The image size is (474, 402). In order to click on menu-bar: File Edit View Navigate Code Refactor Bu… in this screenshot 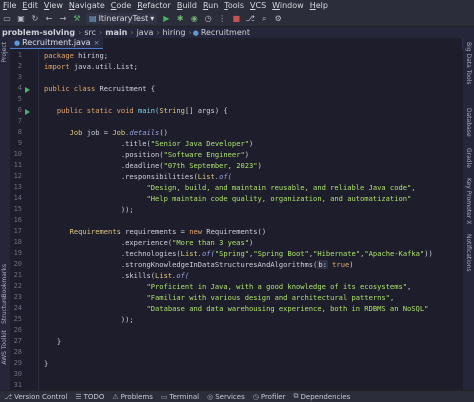, I will do `click(237, 5)`.